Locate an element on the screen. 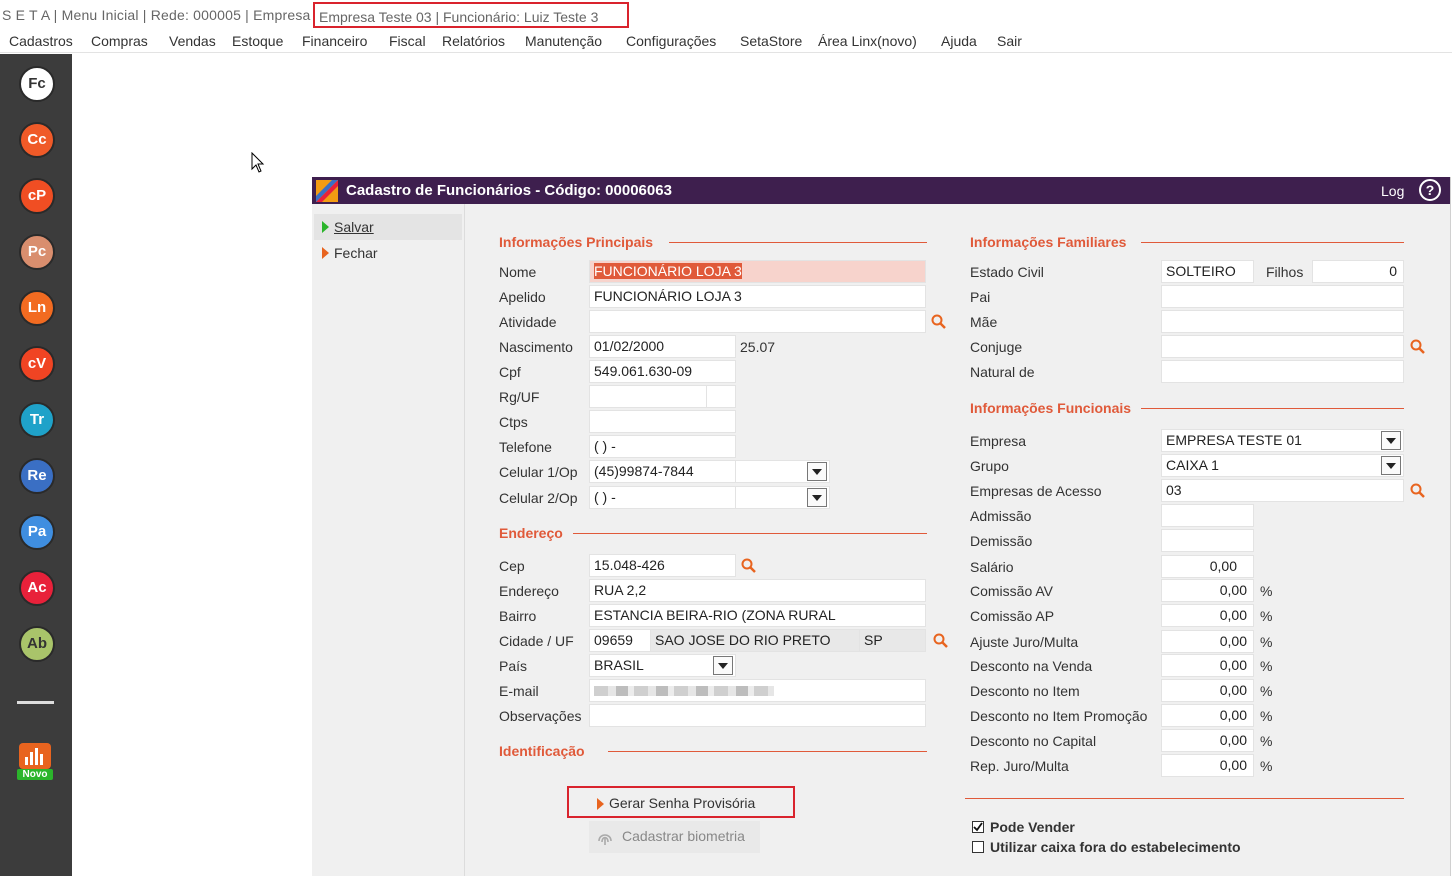  rg-uf-field is located at coordinates (721, 396).